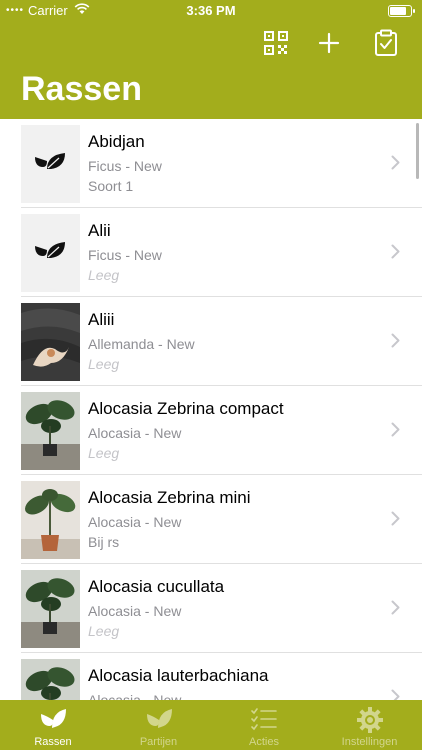 The image size is (422, 750). Describe the element at coordinates (211, 252) in the screenshot. I see `list-item: Alii Ficus - New Leeg` at that location.